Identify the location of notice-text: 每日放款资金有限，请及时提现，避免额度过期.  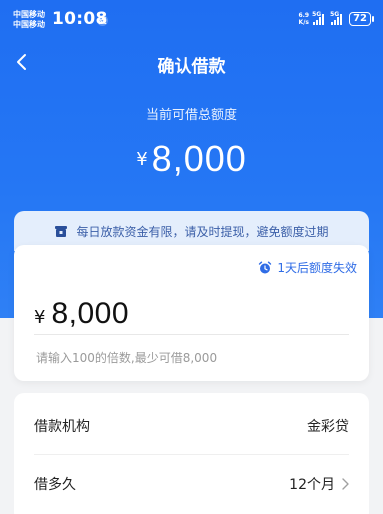
(202, 231).